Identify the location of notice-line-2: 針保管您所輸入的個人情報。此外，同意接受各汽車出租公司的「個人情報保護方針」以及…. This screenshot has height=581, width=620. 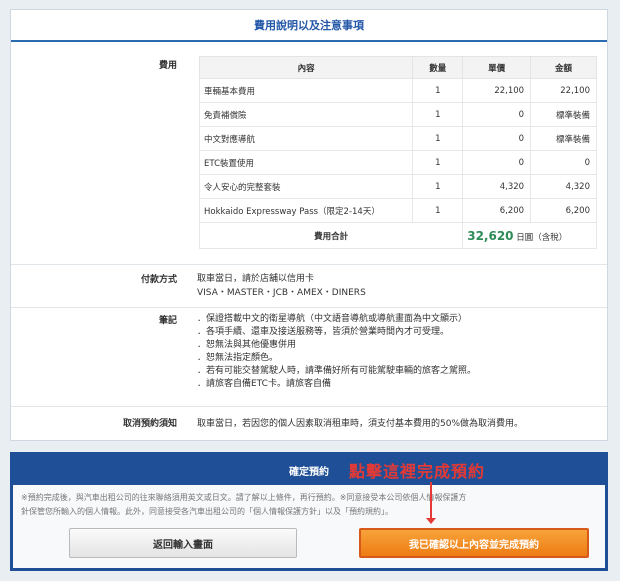
(207, 511).